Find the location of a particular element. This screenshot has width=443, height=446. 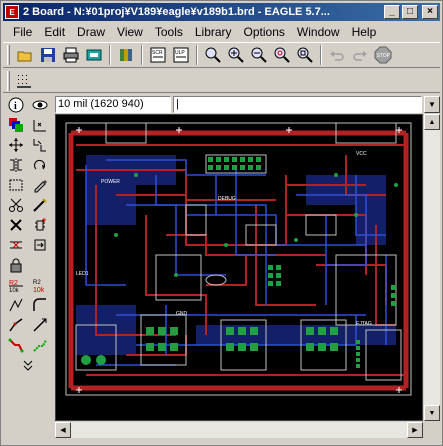

stop-icon: STOP is located at coordinates (383, 55).